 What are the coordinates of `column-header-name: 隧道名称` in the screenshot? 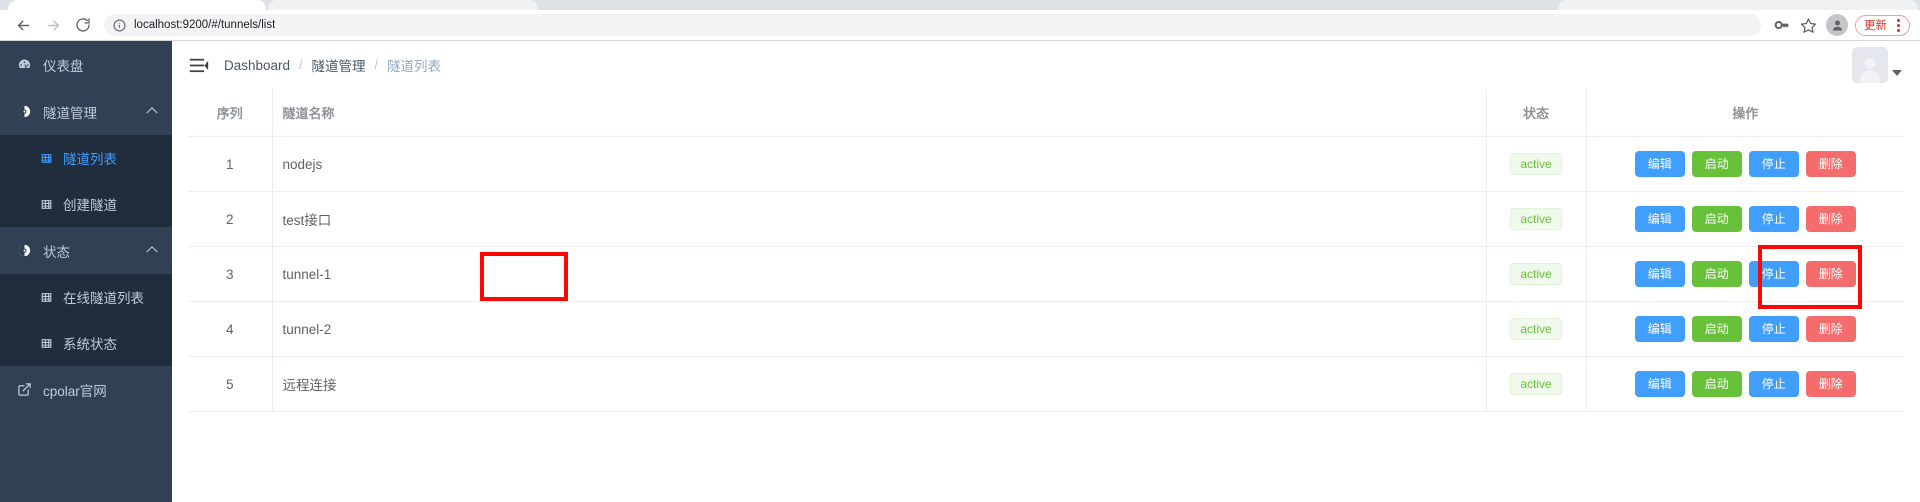 It's located at (878, 113).